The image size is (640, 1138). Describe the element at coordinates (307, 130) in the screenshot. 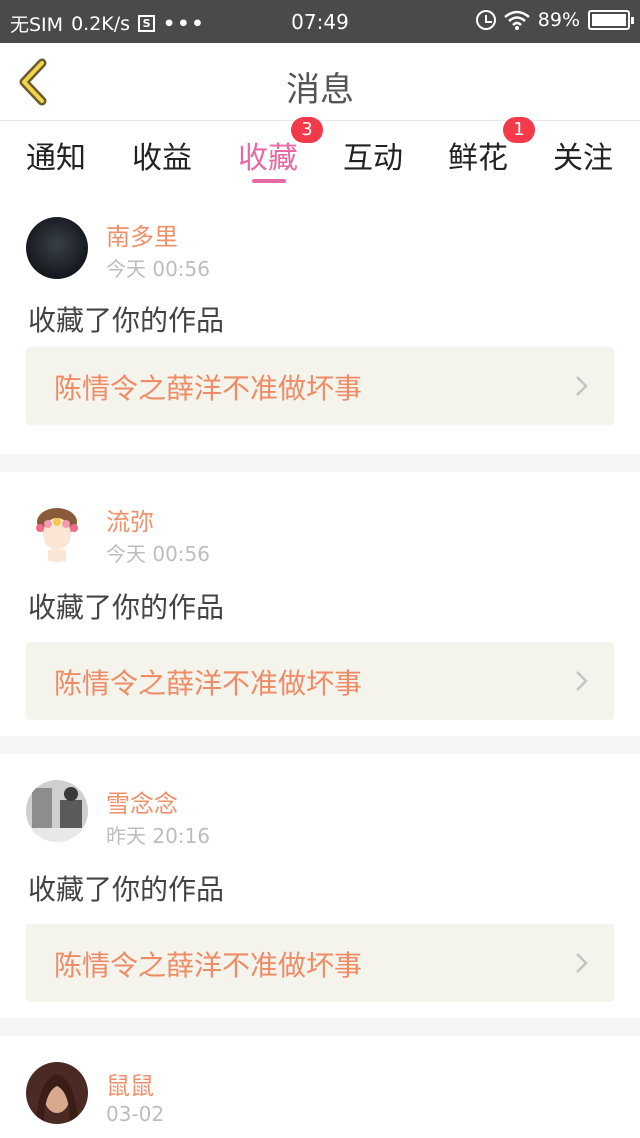

I see `favorites-badge: 3` at that location.